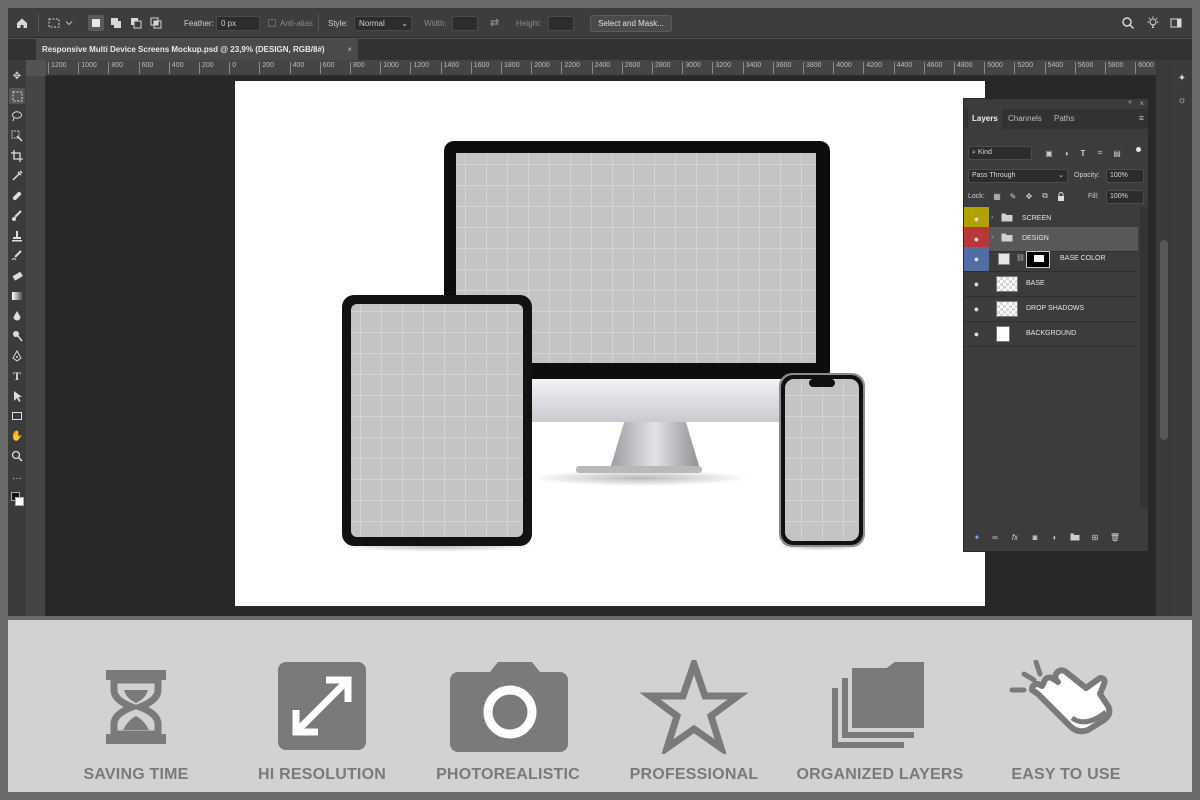 The width and height of the screenshot is (1200, 800). I want to click on ruler-tick-label: 800, so click(115, 68).